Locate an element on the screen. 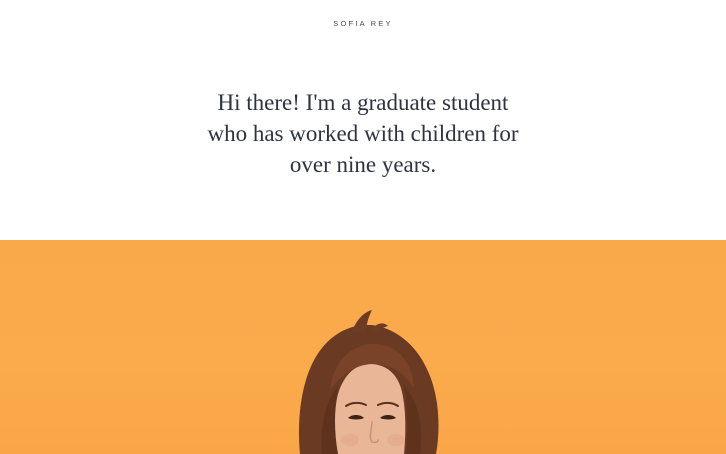 This screenshot has width=726, height=454. intro-line: who has worked with children for is located at coordinates (363, 133).